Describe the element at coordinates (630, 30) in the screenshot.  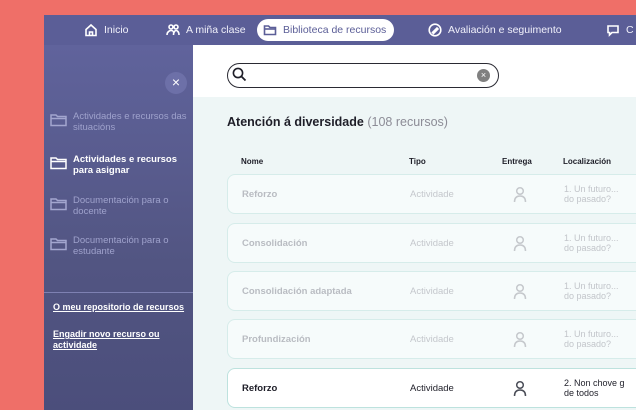
I see `nav-item-label: C` at that location.